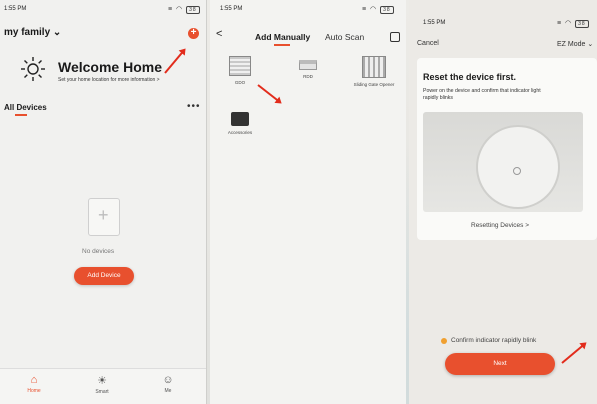 Image resolution: width=597 pixels, height=404 pixels. What do you see at coordinates (104, 217) in the screenshot?
I see `empty-device-icon` at bounding box center [104, 217].